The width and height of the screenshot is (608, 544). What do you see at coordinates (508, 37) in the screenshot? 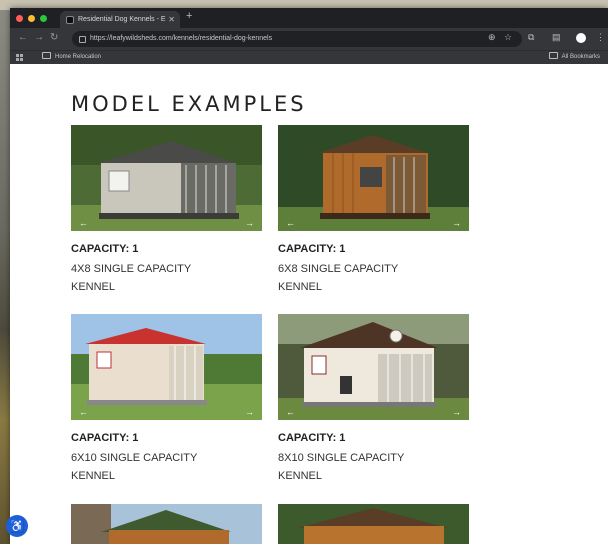
I see `star-icon: ☆` at bounding box center [508, 37].